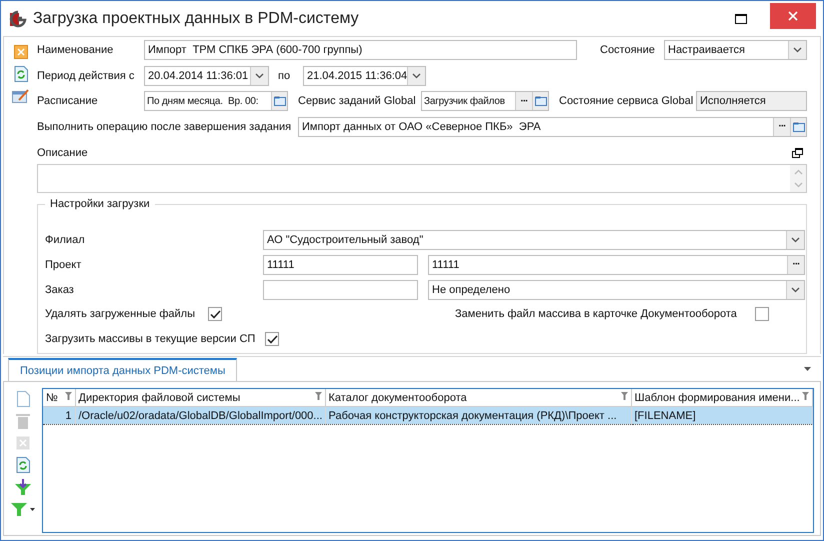 The height and width of the screenshot is (541, 824). Describe the element at coordinates (150, 339) in the screenshot. I see `checkbox-label: Загрузить массивы в текущие версии СП` at that location.